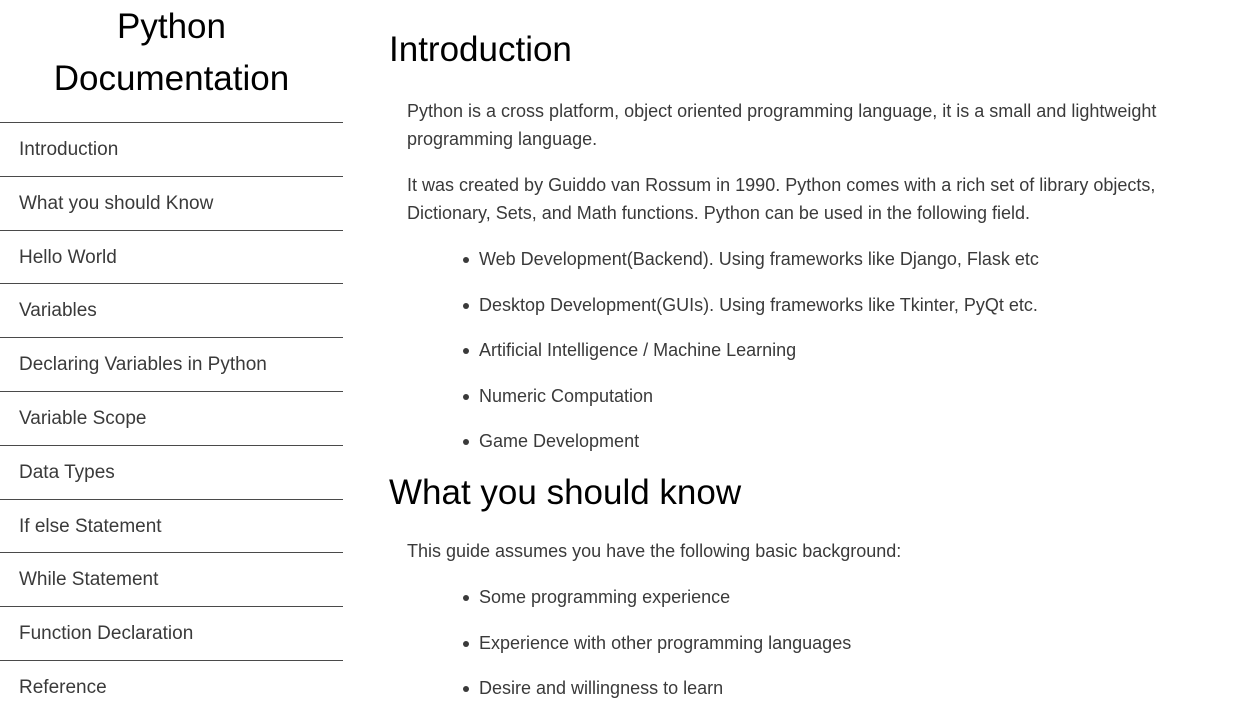  What do you see at coordinates (480, 49) in the screenshot?
I see `section-title-introduction: Introduction` at bounding box center [480, 49].